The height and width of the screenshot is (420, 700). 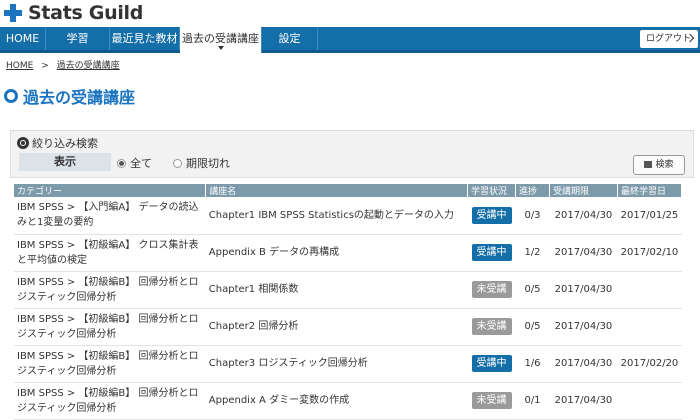 I want to click on search-button: 検索, so click(x=659, y=165).